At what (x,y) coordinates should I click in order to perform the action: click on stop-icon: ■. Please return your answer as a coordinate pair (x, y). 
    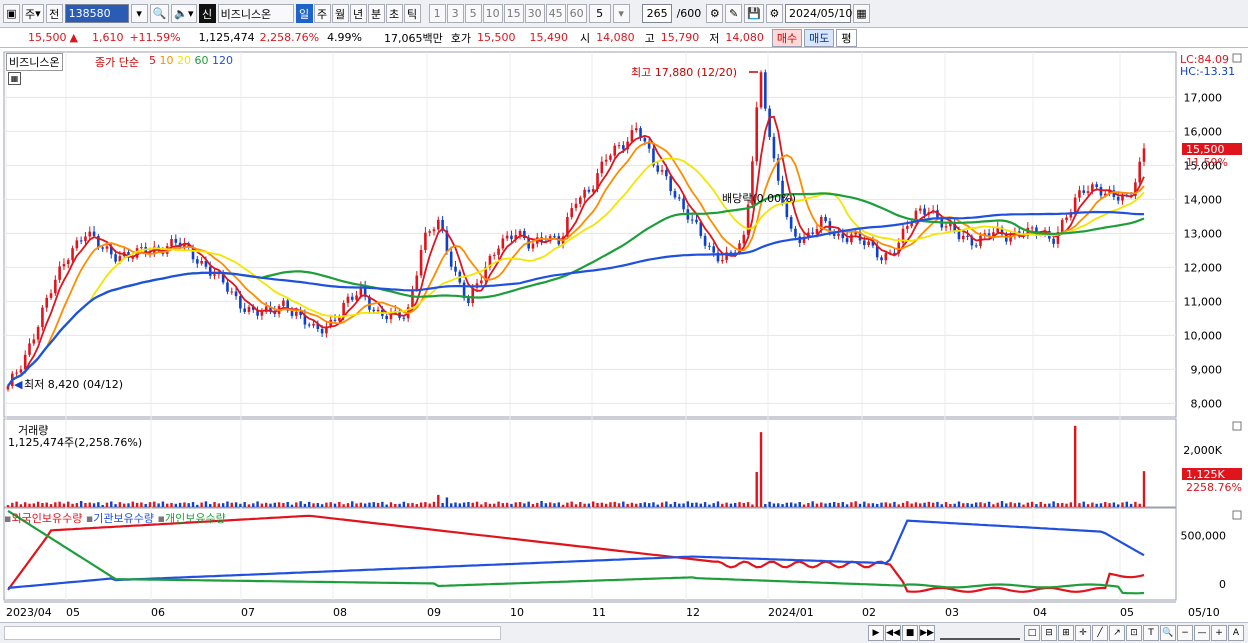
    Looking at the image, I should click on (910, 633).